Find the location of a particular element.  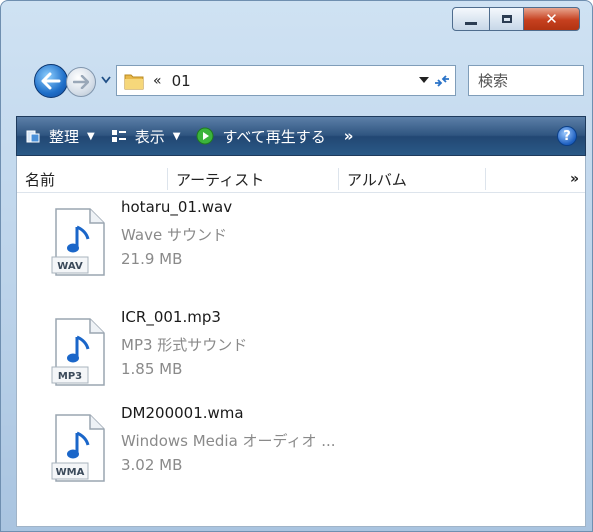

column-album: アルバム is located at coordinates (411, 179).